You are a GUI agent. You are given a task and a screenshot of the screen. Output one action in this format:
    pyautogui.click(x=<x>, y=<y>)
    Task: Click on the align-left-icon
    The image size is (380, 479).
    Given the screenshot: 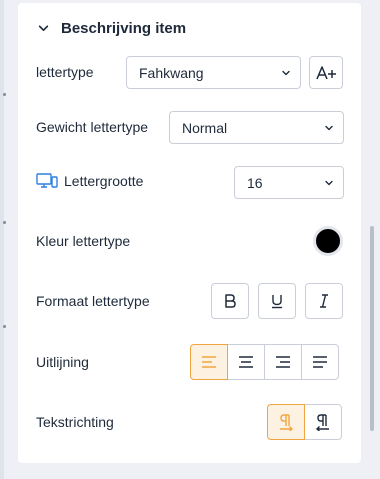 What is the action you would take?
    pyautogui.click(x=209, y=362)
    